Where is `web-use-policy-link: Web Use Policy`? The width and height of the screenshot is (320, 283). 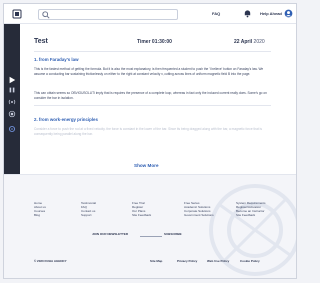 web-use-policy-link: Web Use Policy is located at coordinates (218, 261).